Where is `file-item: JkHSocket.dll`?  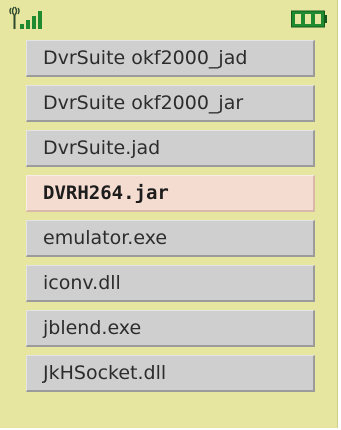 file-item: JkHSocket.dll is located at coordinates (170, 373).